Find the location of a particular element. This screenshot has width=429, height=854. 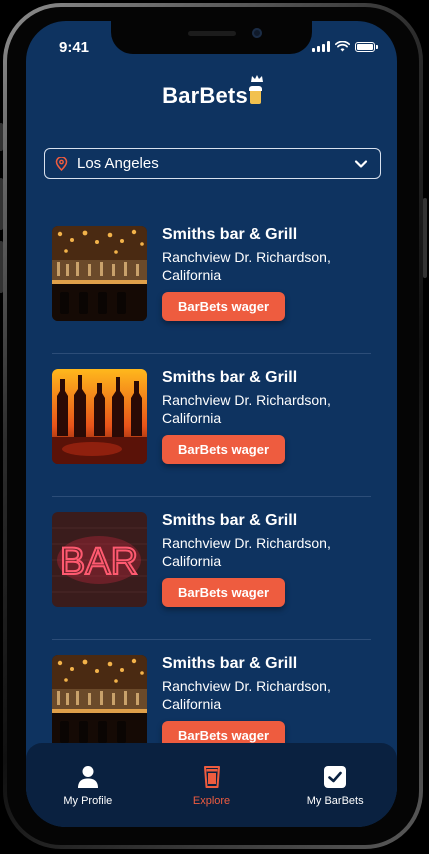

tab-my-barbets: My BarBets is located at coordinates (335, 785).